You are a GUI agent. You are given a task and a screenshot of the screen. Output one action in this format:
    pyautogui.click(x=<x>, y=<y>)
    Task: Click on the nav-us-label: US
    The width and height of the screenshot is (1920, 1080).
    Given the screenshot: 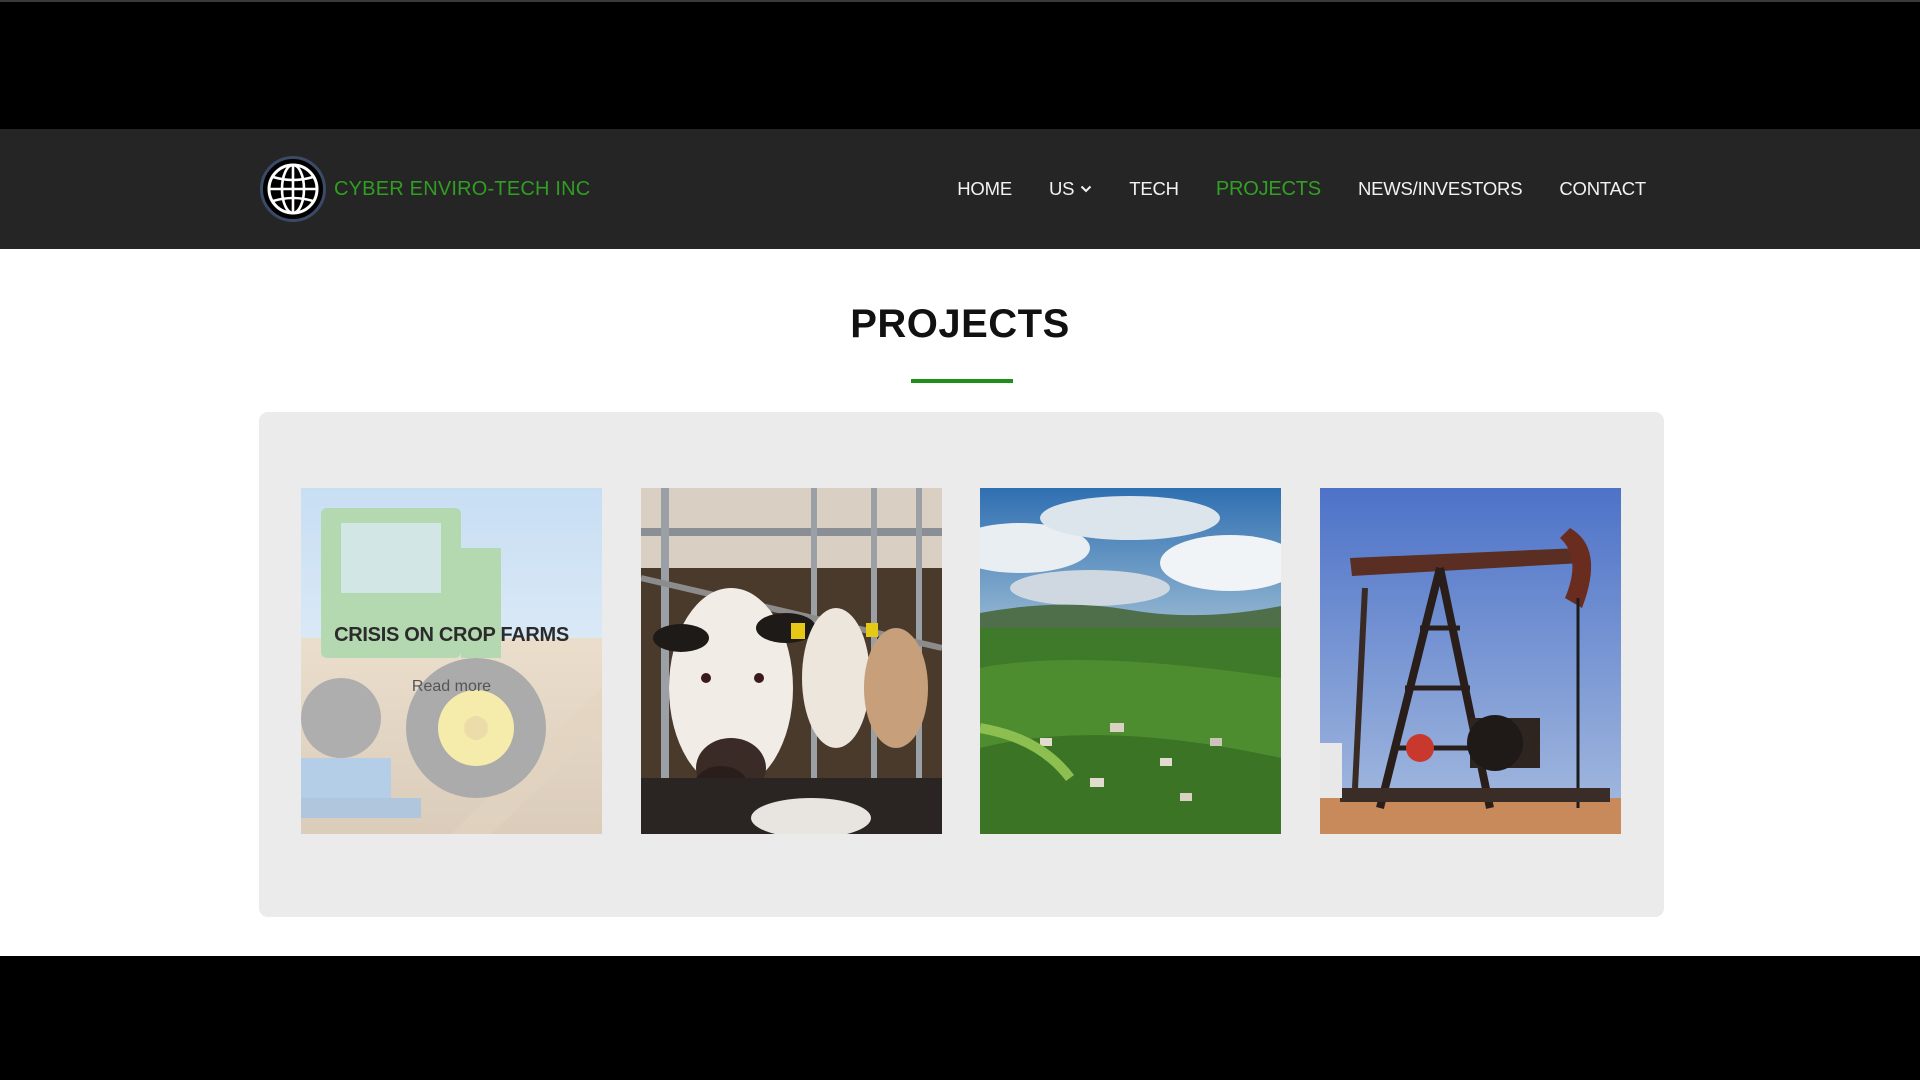 What is the action you would take?
    pyautogui.click(x=1061, y=188)
    